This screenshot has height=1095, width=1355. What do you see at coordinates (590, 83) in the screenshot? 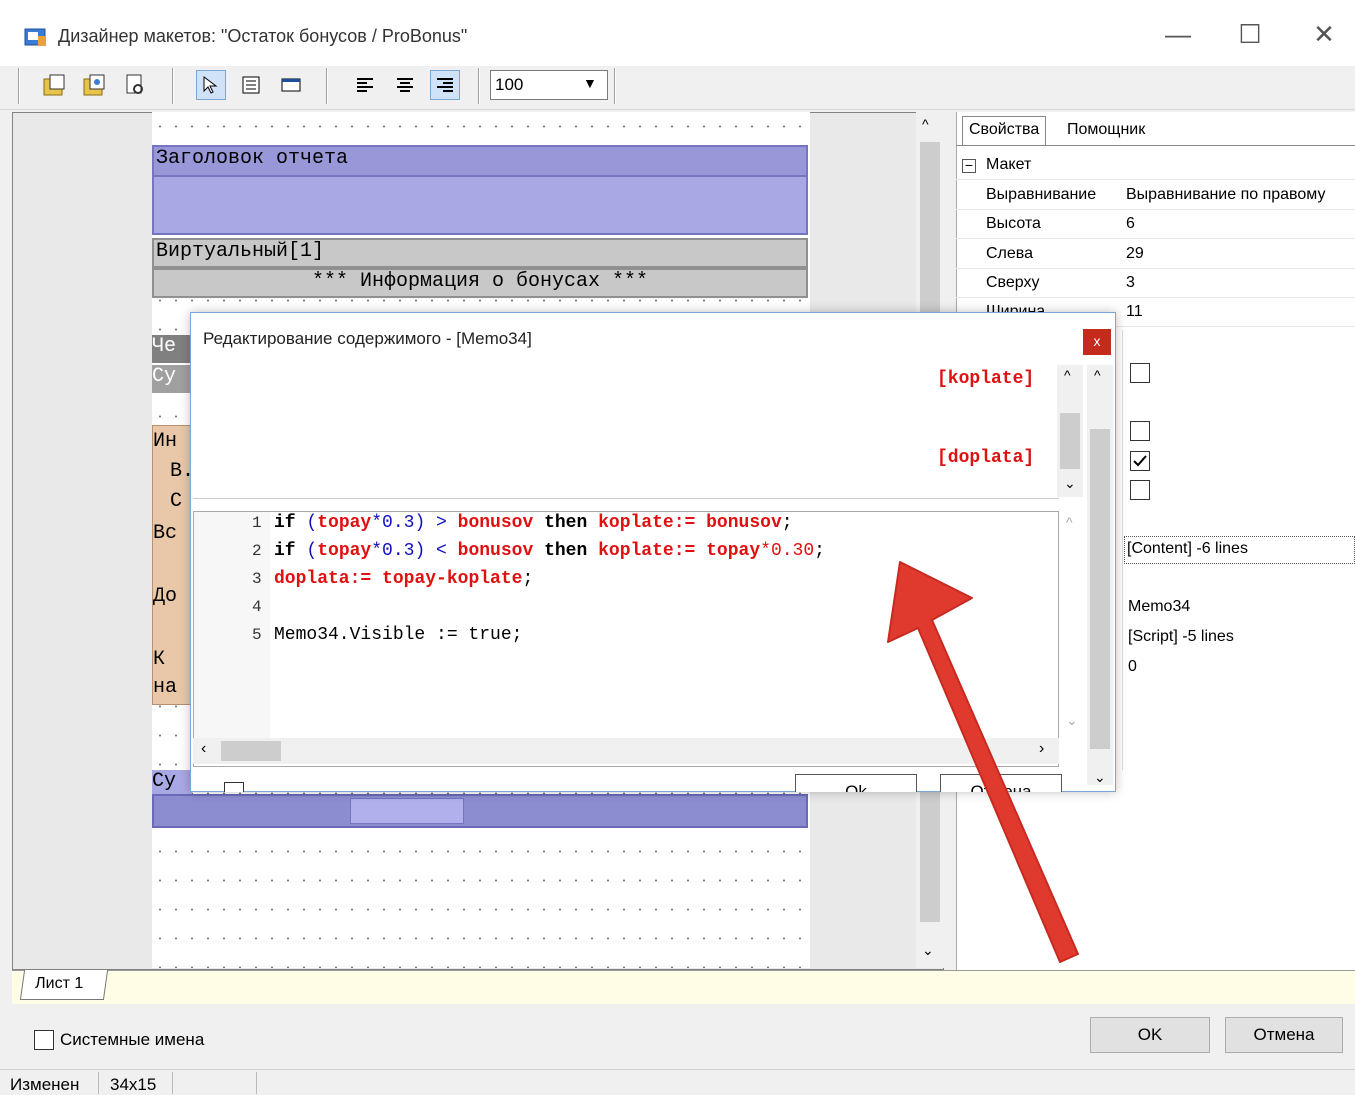
I see `chevron-down-icon: ▼` at bounding box center [590, 83].